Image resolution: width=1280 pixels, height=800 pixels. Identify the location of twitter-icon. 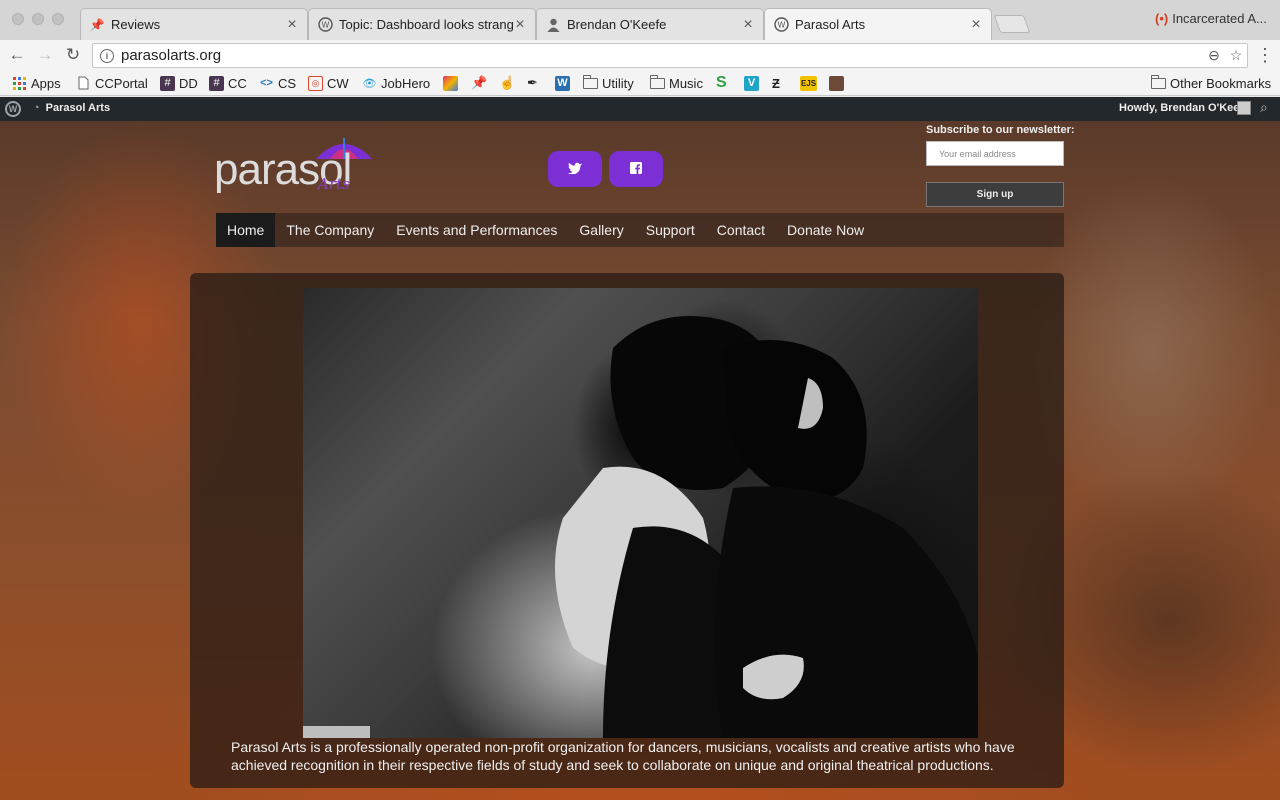
(575, 169).